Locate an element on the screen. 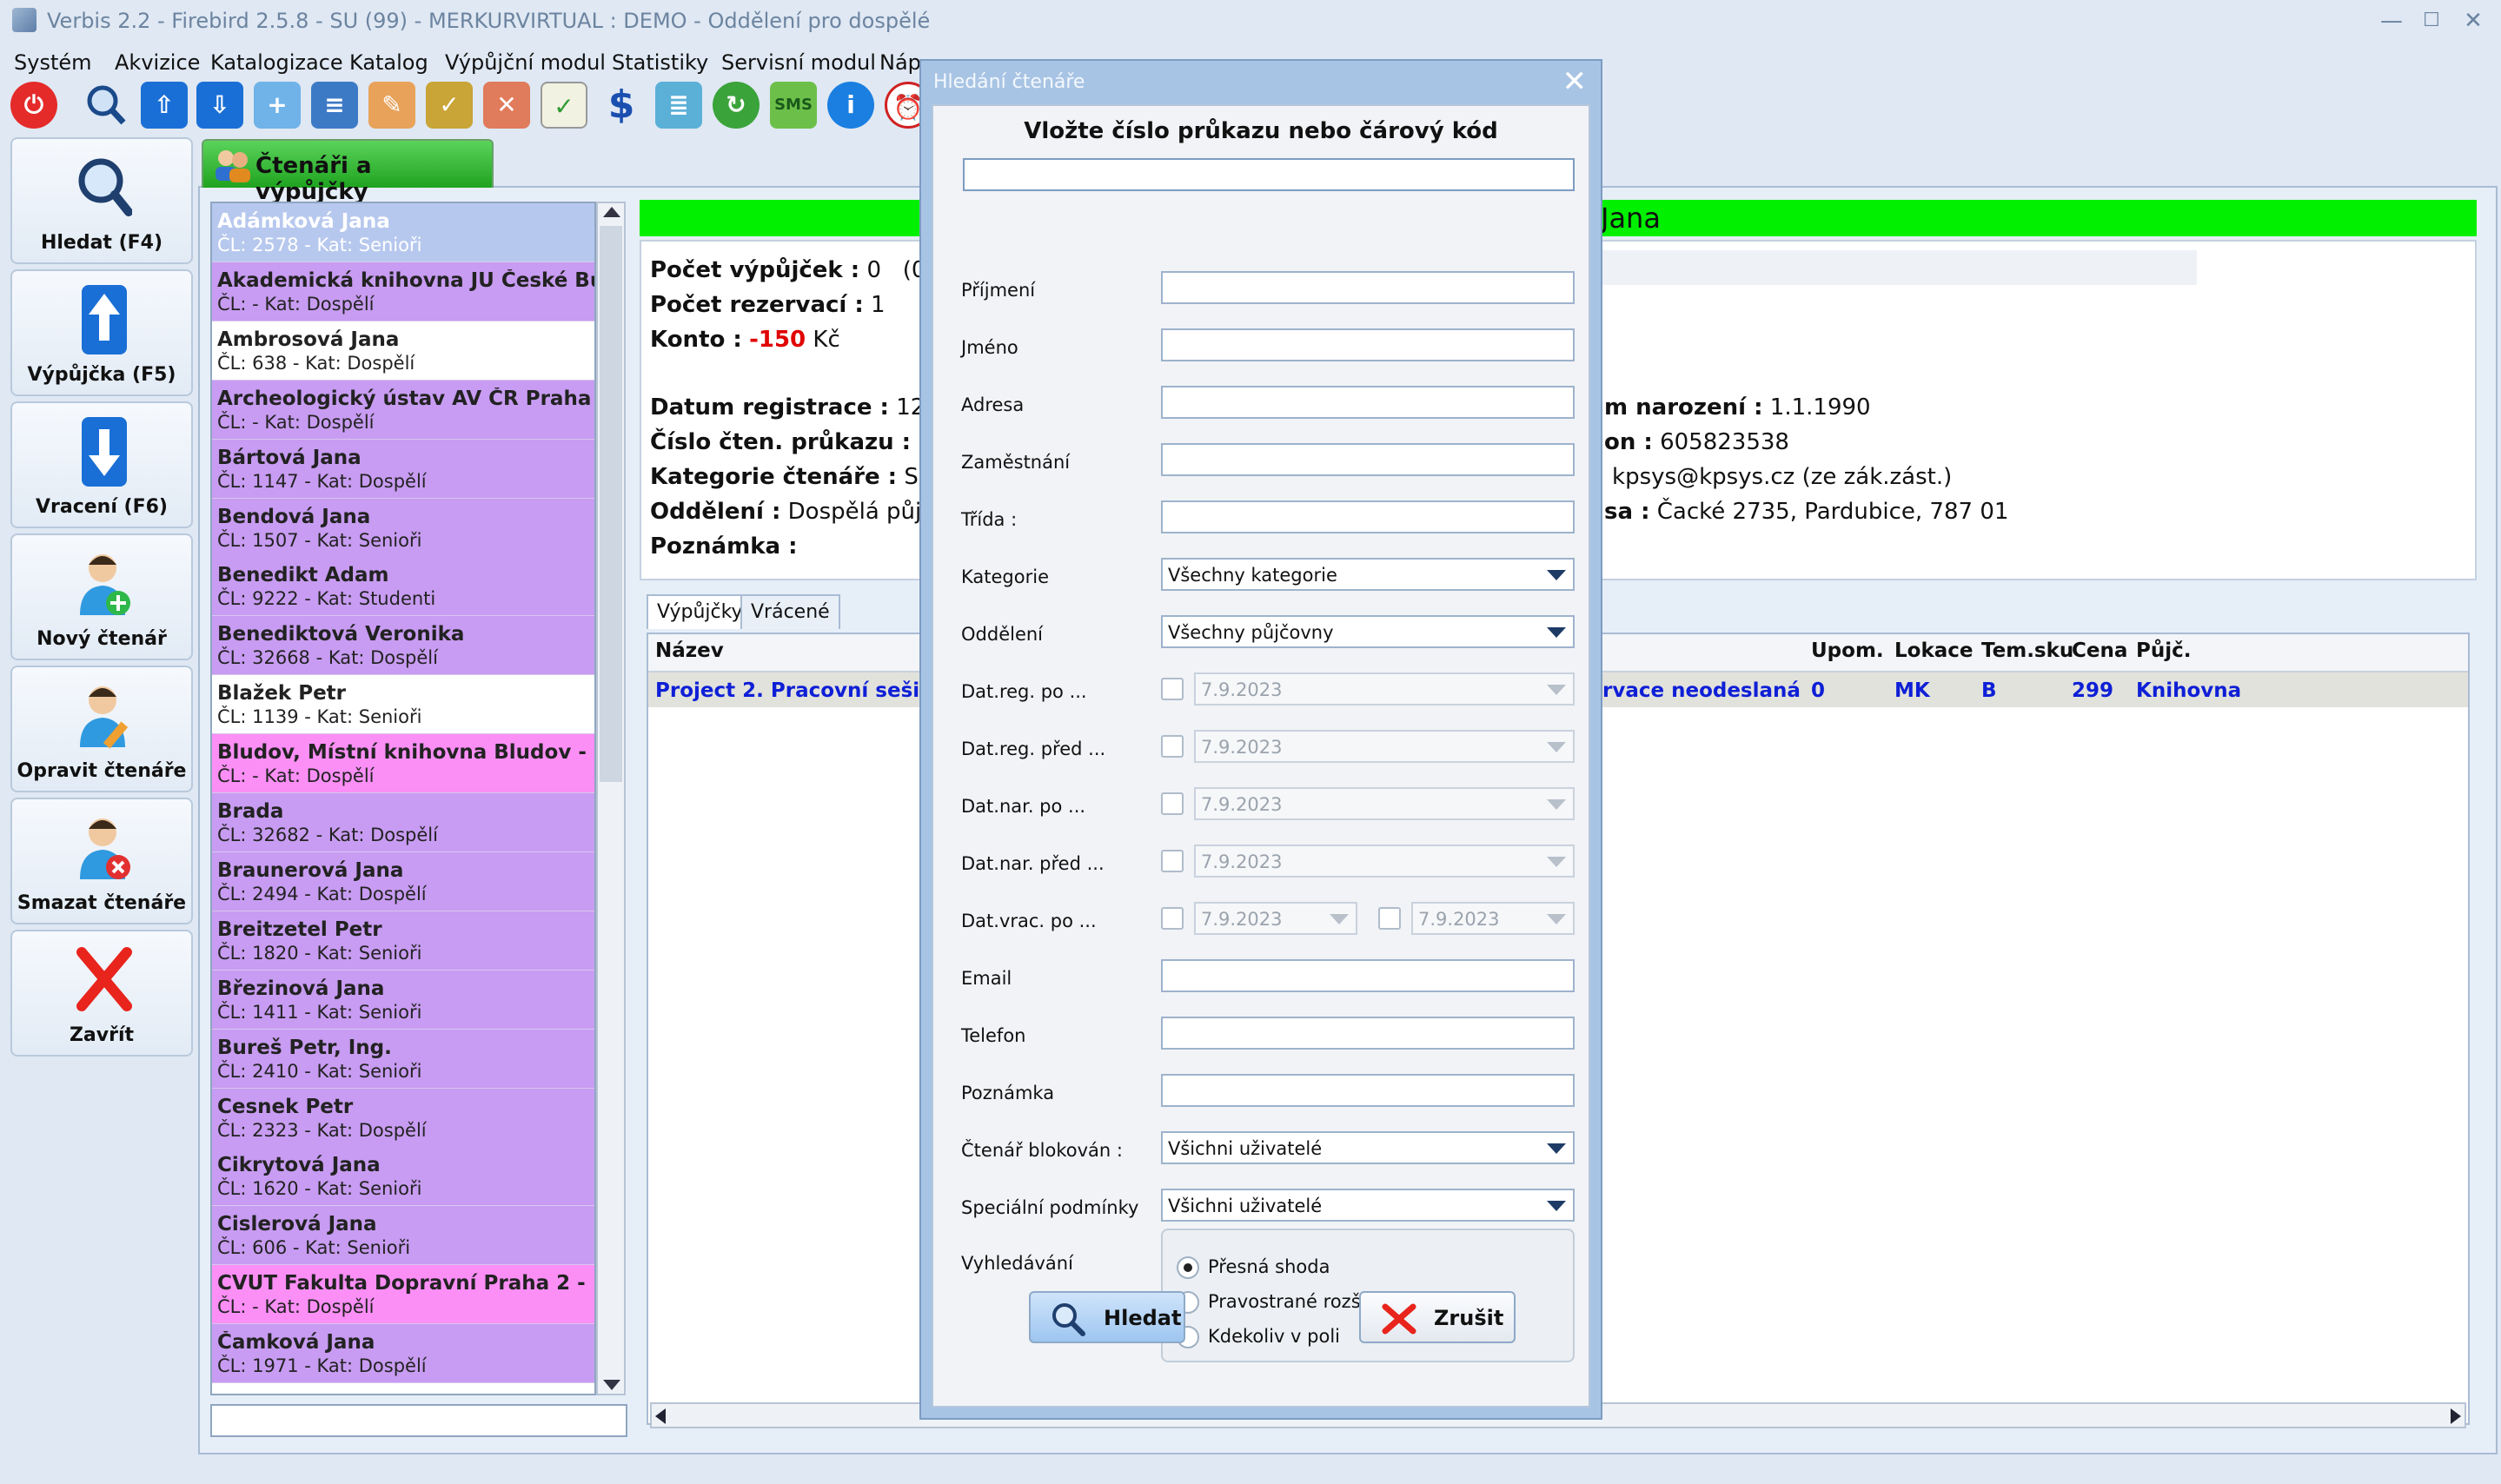 The height and width of the screenshot is (1484, 2501). list-money-icon: ≣ is located at coordinates (678, 105).